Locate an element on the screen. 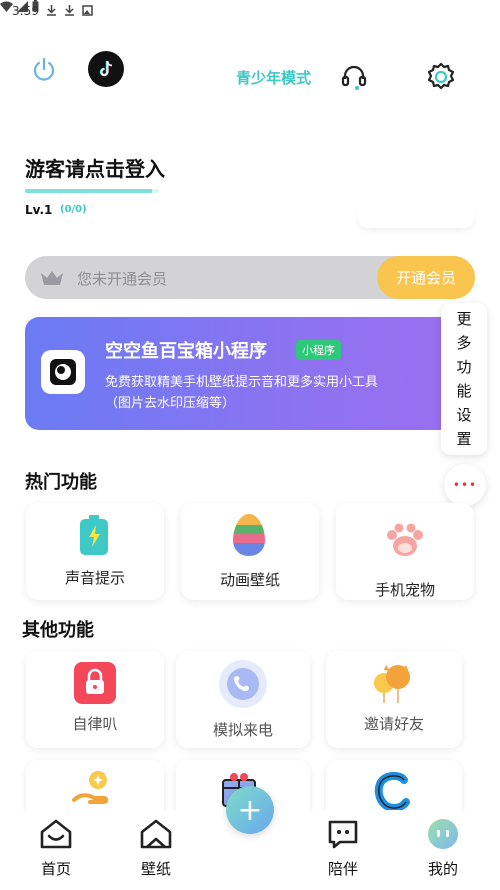  nav-label: 陪伴 is located at coordinates (342, 869).